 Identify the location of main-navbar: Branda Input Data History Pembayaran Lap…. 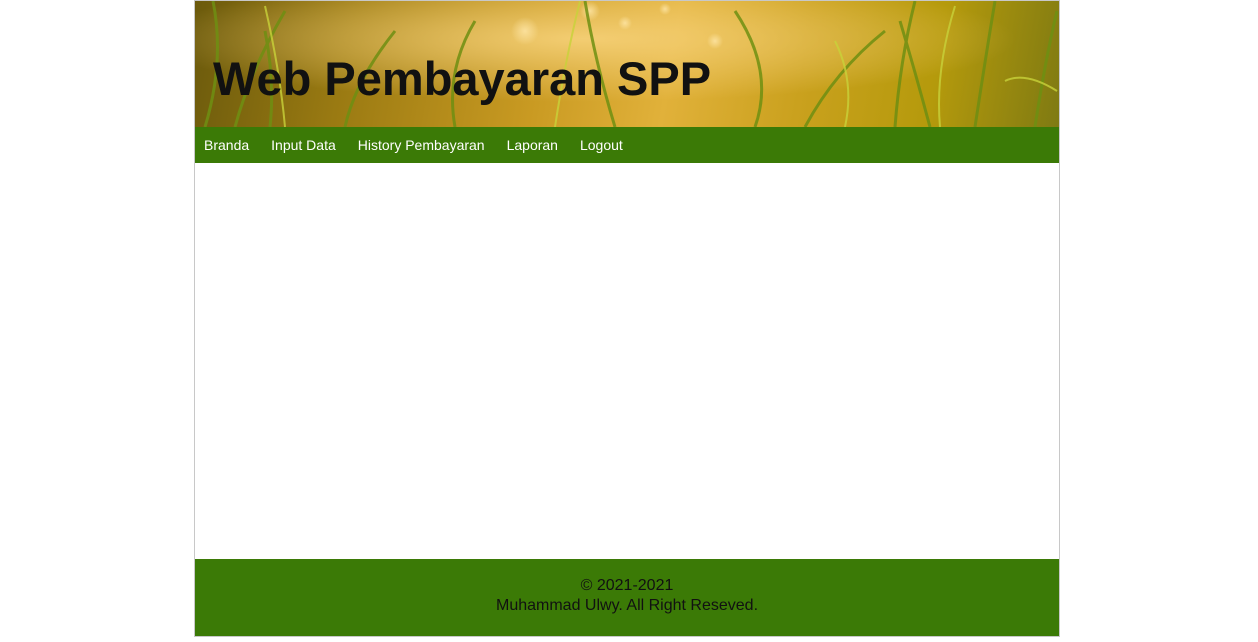
(627, 145).